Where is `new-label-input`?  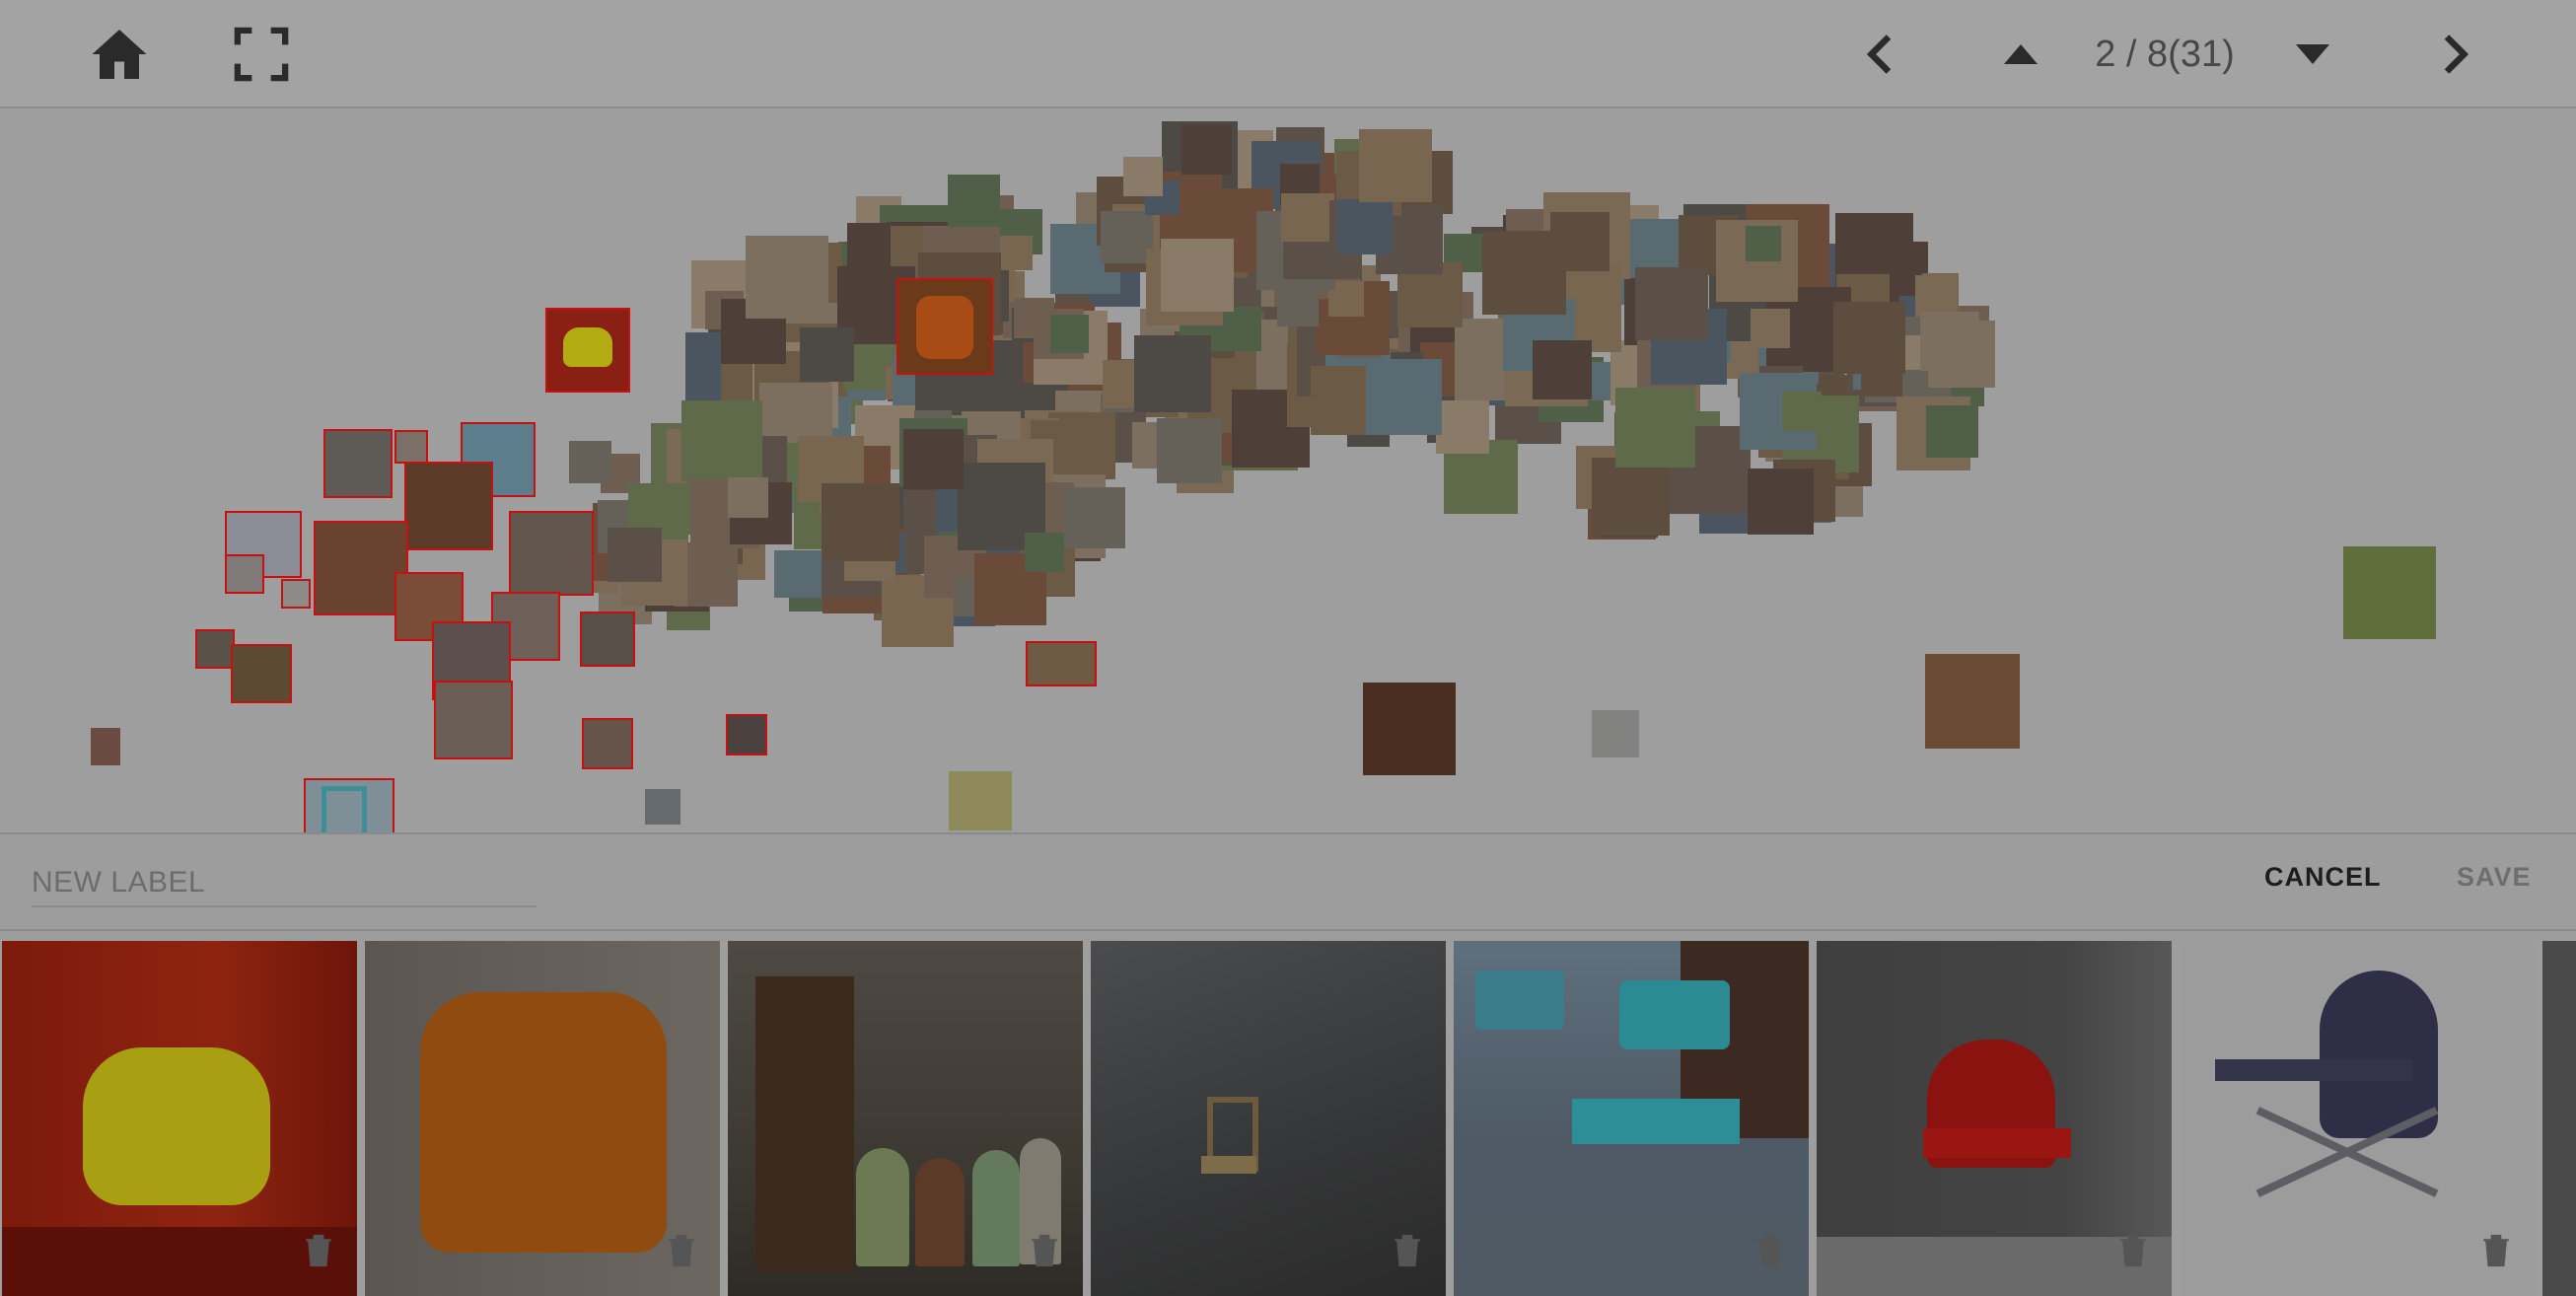
new-label-input is located at coordinates (285, 883).